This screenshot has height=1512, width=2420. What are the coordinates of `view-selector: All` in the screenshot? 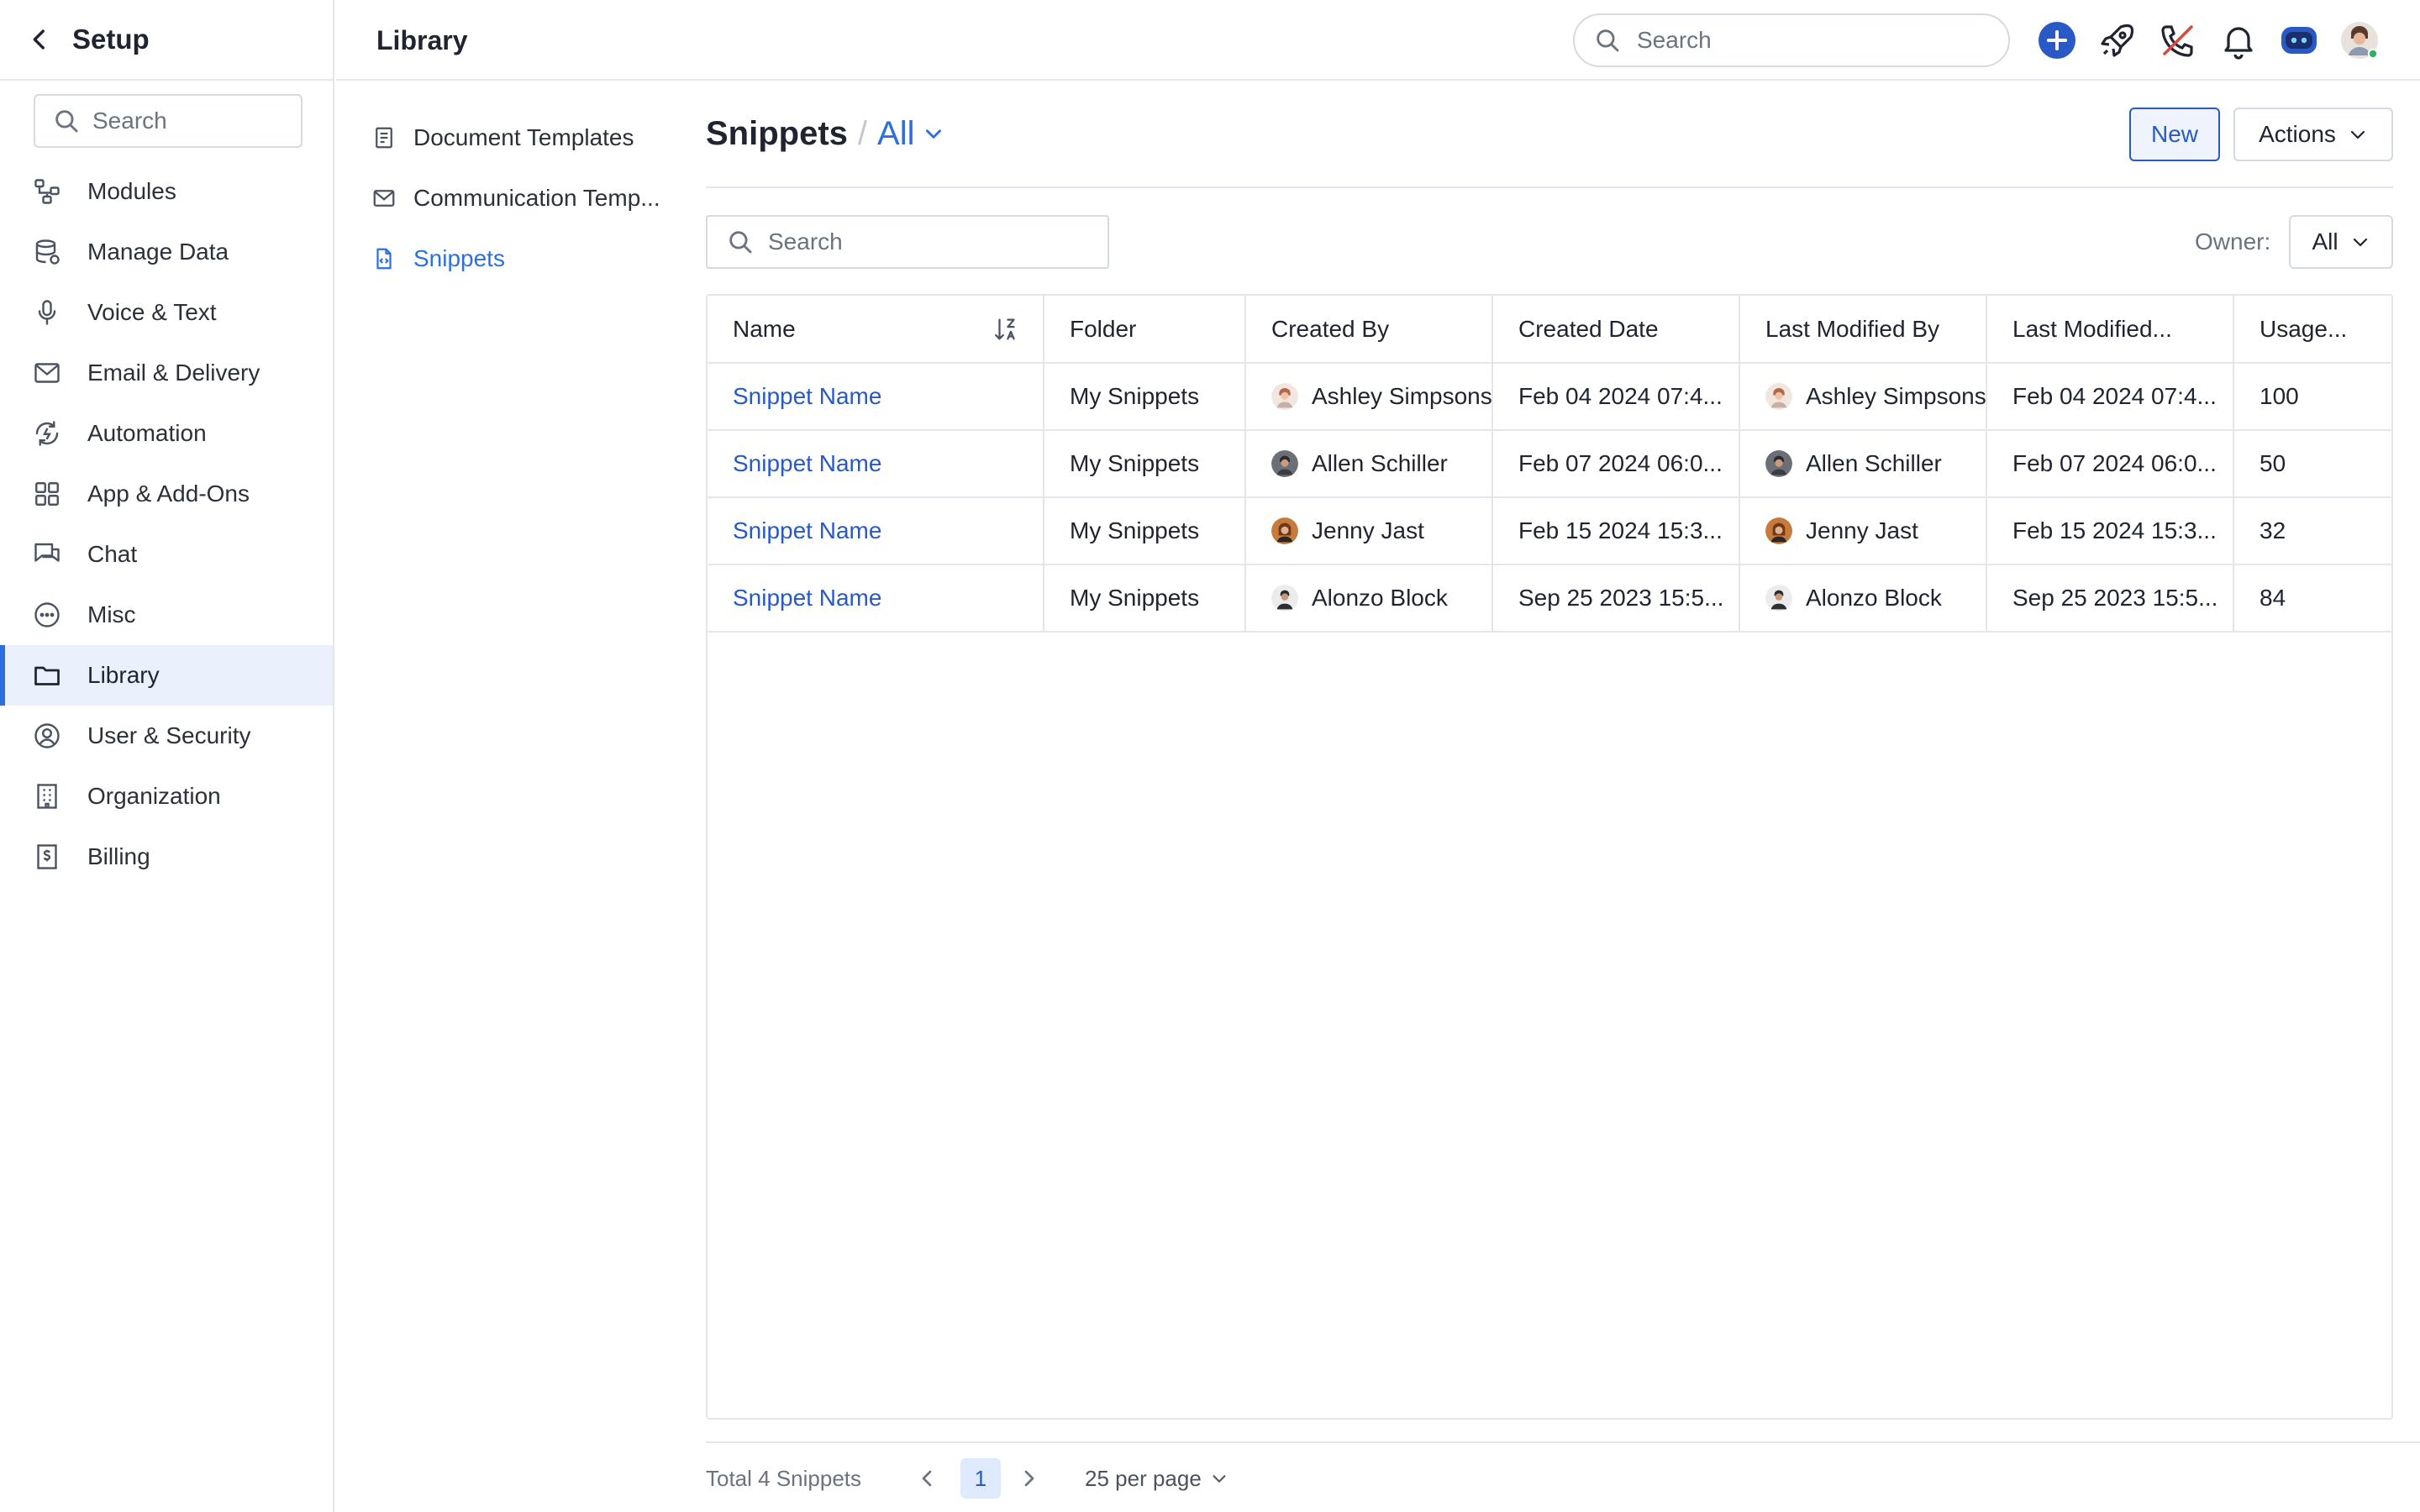 It's located at (910, 134).